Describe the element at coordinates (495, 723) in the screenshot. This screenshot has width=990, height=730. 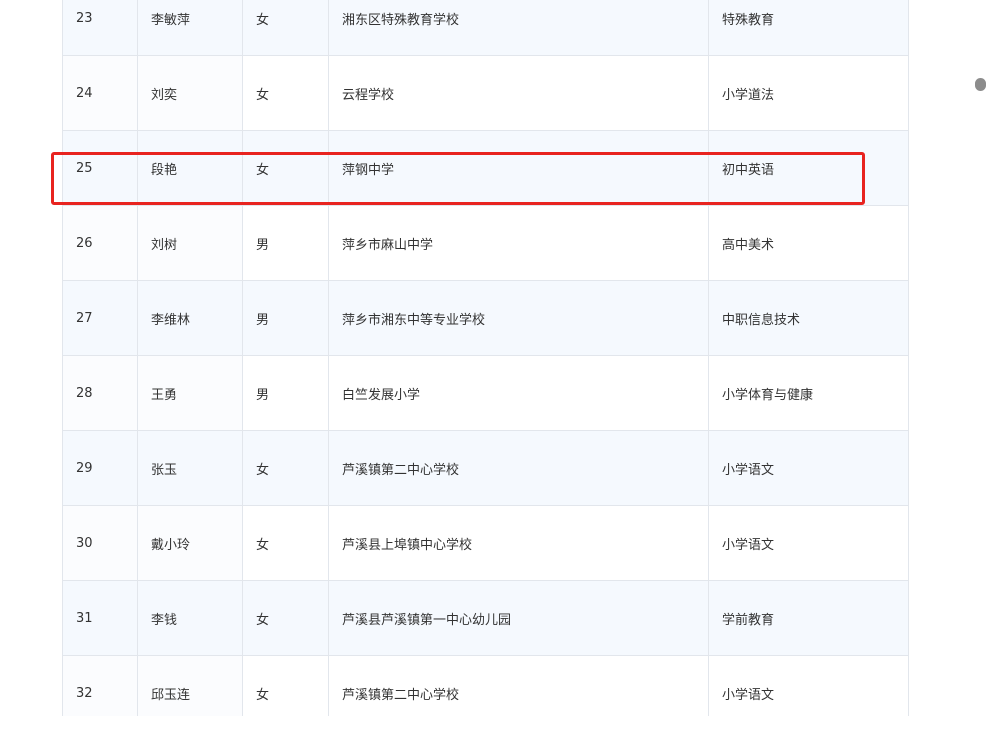
I see `page-bottom` at that location.